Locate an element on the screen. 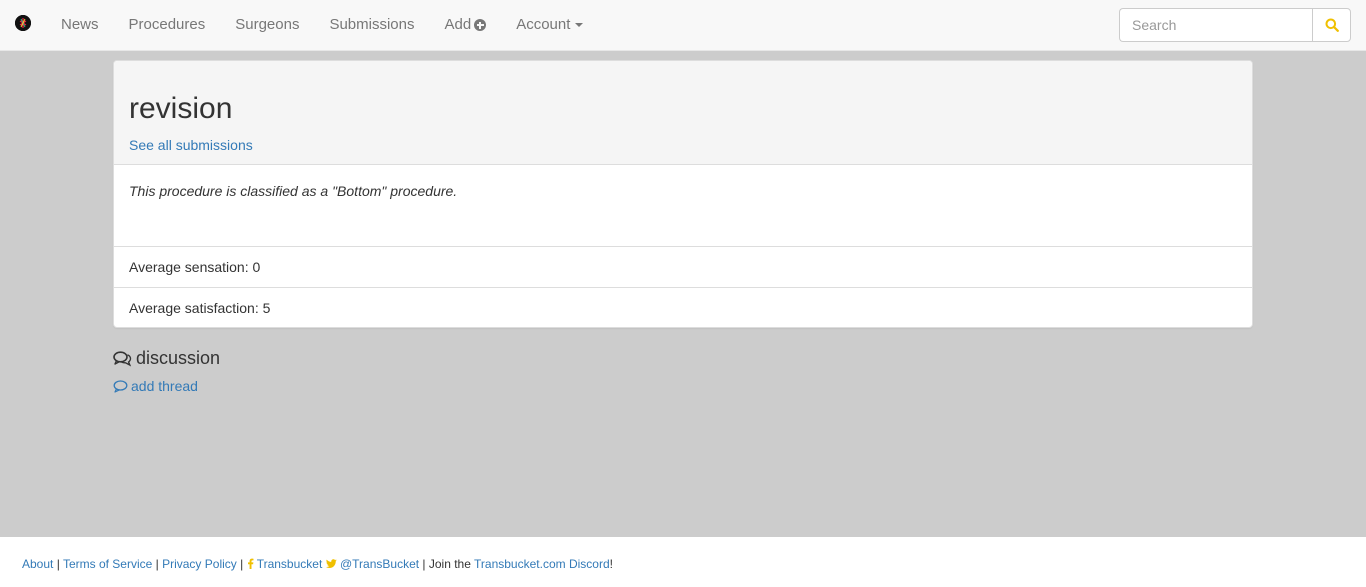 This screenshot has height=587, width=1366. comment-icon is located at coordinates (120, 386).